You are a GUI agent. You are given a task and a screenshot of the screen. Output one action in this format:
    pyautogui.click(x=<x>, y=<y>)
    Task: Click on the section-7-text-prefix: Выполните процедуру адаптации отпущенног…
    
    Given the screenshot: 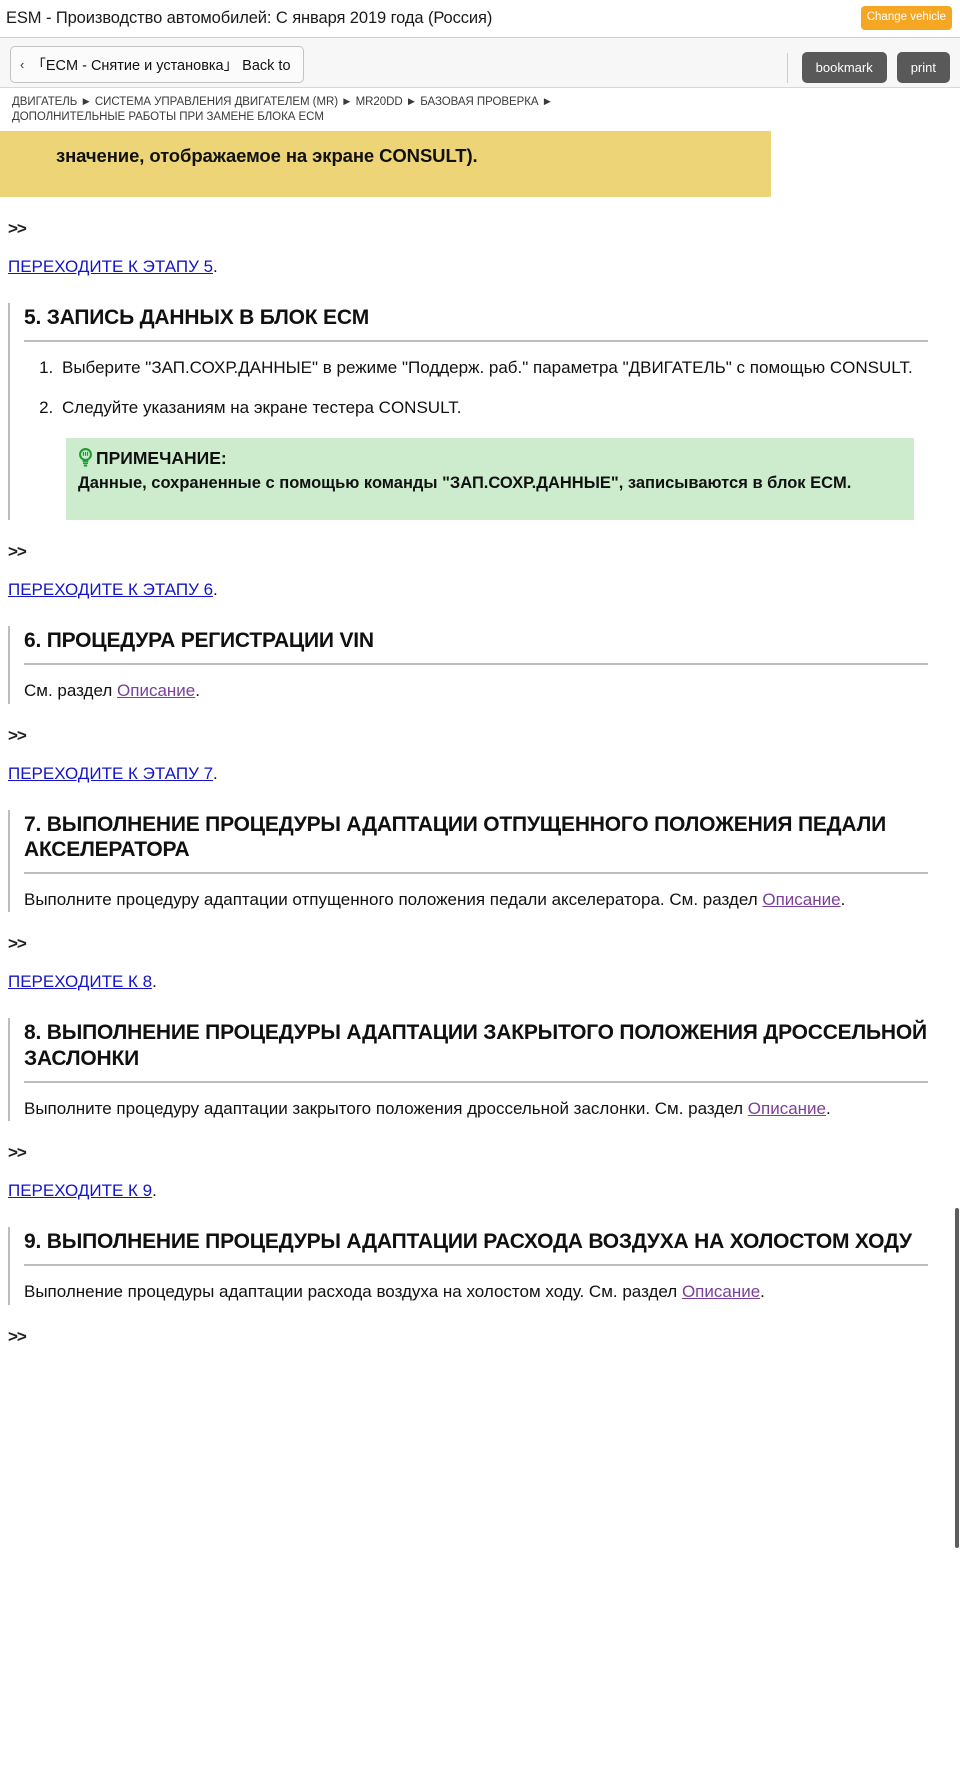 What is the action you would take?
    pyautogui.click(x=393, y=899)
    